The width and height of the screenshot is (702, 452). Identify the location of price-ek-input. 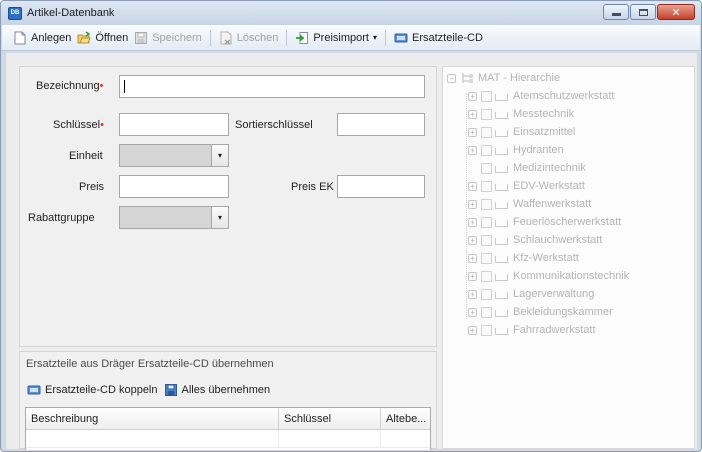
(381, 186).